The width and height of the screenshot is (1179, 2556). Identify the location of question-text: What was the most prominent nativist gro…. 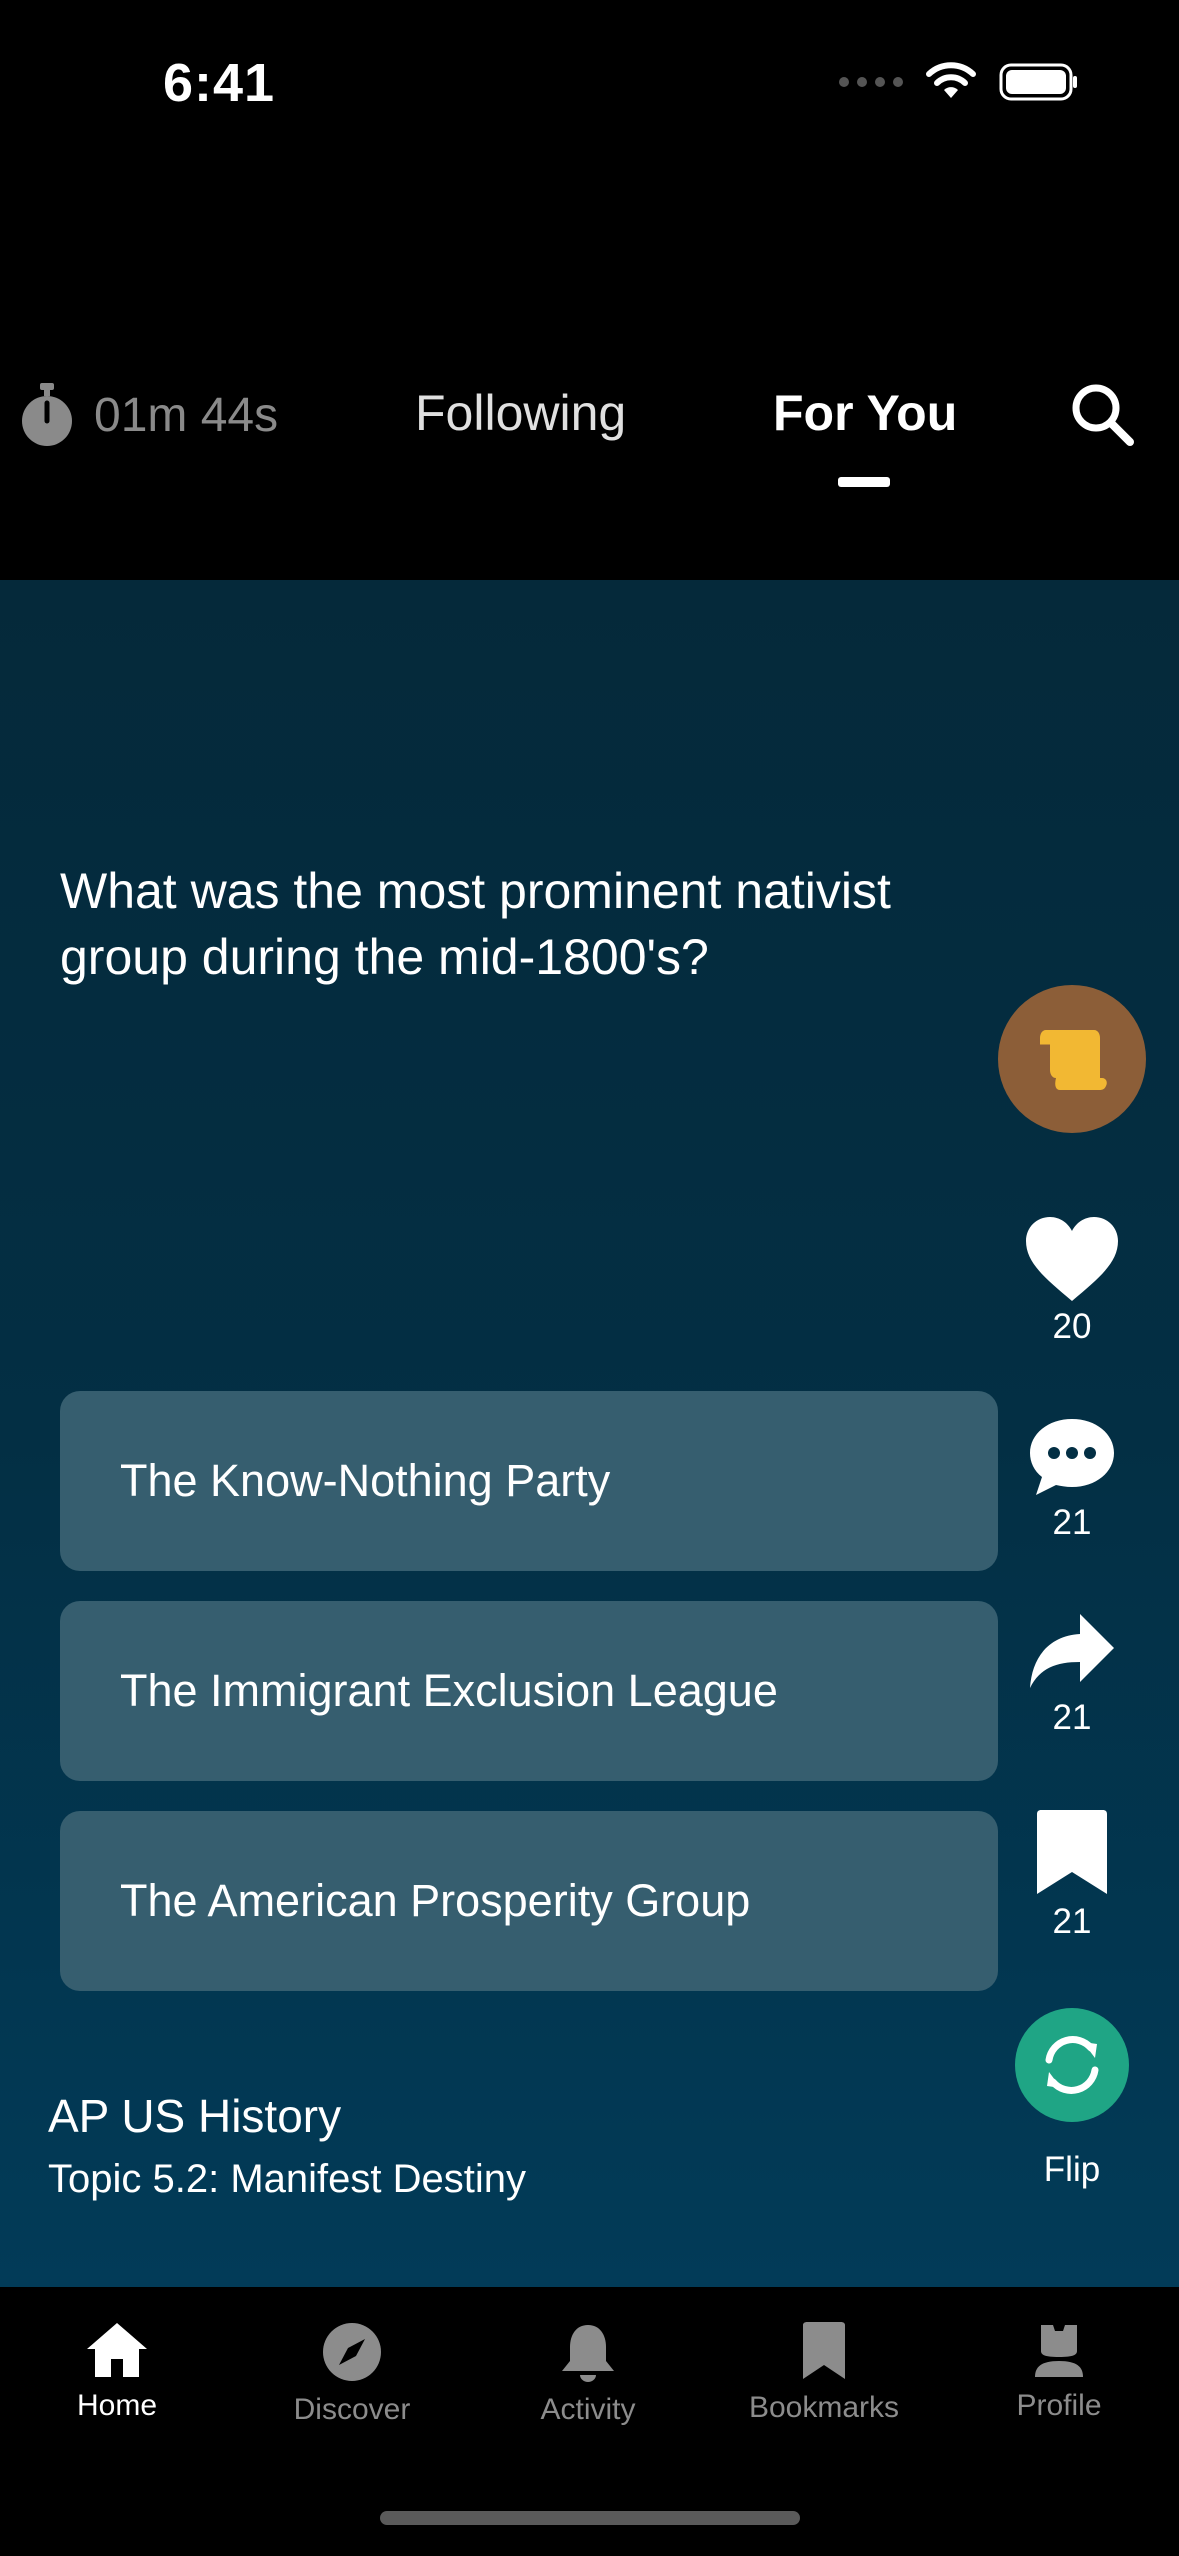
(475, 924).